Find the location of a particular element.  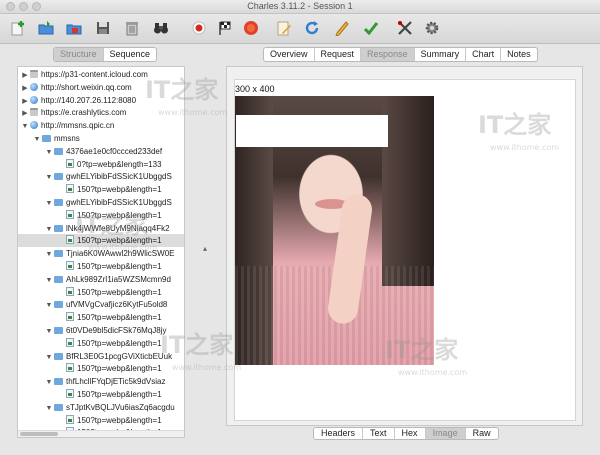

repeat-button is located at coordinates (312, 28).